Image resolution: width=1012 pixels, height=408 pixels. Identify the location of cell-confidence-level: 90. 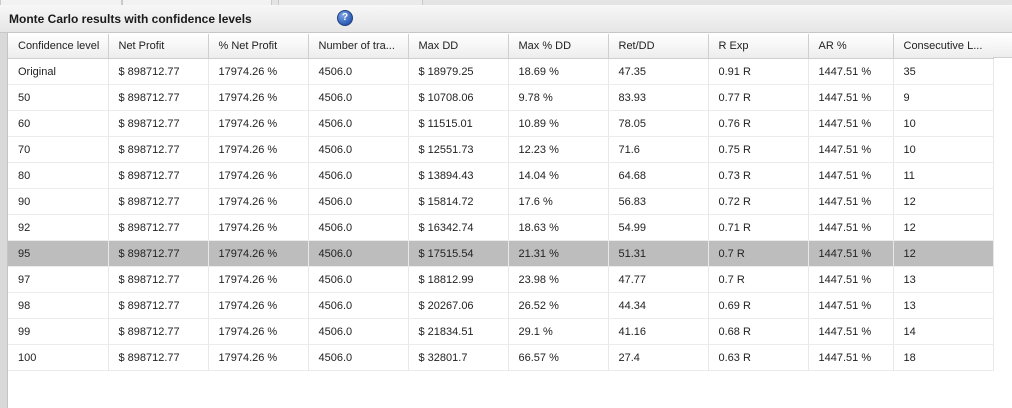
(58, 201).